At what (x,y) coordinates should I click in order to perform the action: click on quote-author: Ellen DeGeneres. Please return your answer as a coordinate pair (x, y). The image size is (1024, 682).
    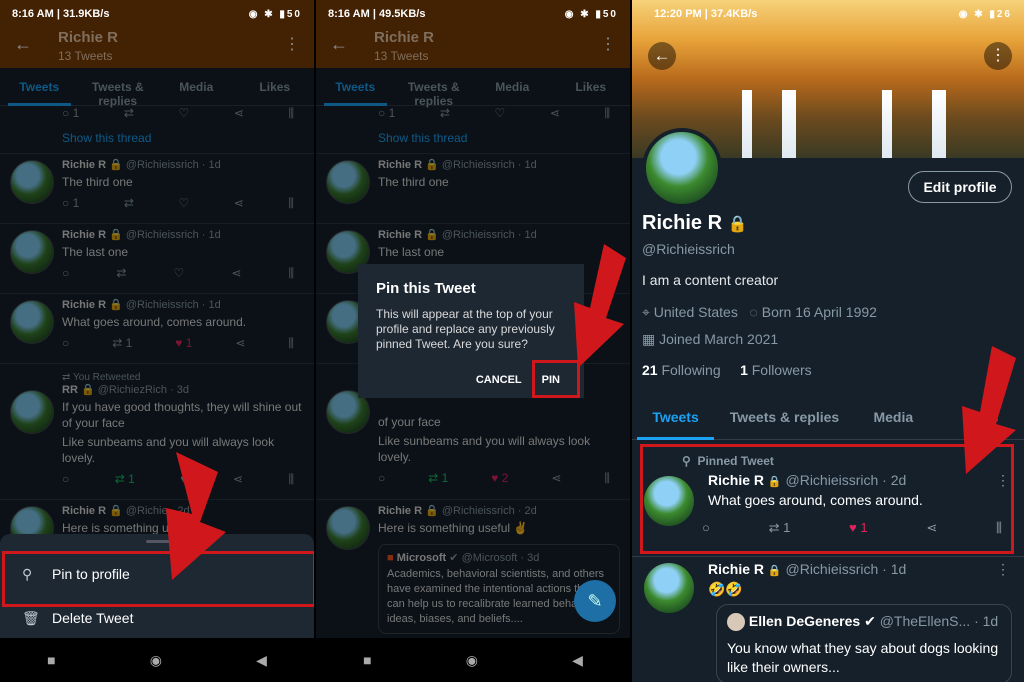
    Looking at the image, I should click on (804, 621).